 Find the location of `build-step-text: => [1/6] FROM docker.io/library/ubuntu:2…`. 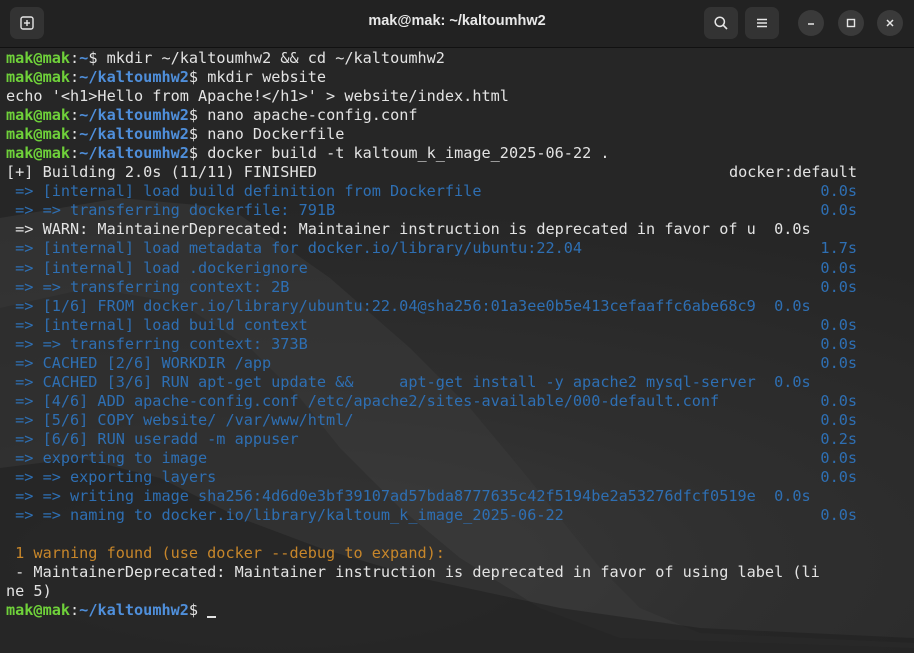

build-step-text: => [1/6] FROM docker.io/library/ubuntu:2… is located at coordinates (408, 305).